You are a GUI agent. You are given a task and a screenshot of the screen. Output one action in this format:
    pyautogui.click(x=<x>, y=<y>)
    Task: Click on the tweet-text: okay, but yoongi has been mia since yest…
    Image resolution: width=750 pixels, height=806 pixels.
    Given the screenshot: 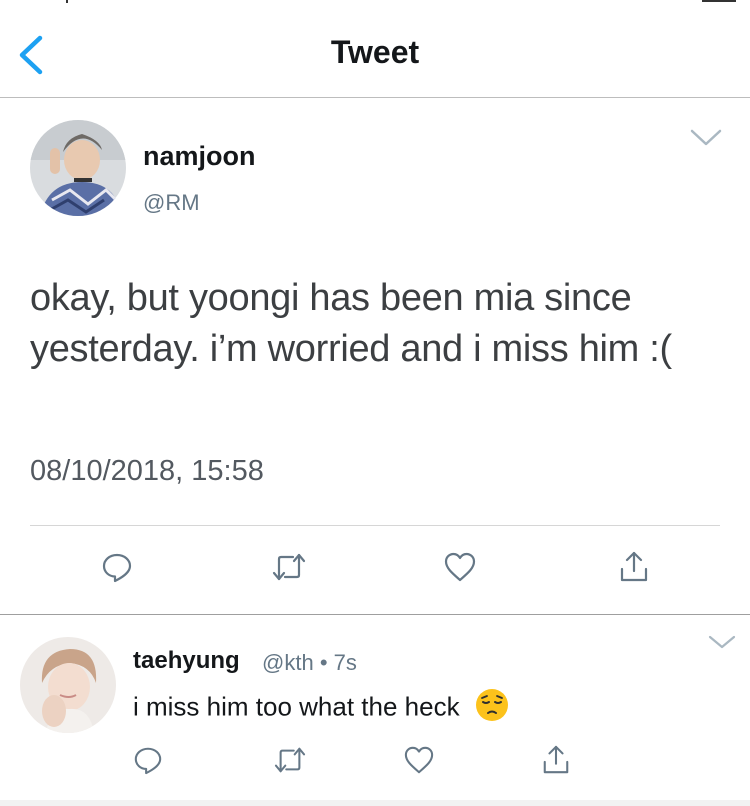 What is the action you would take?
    pyautogui.click(x=351, y=323)
    